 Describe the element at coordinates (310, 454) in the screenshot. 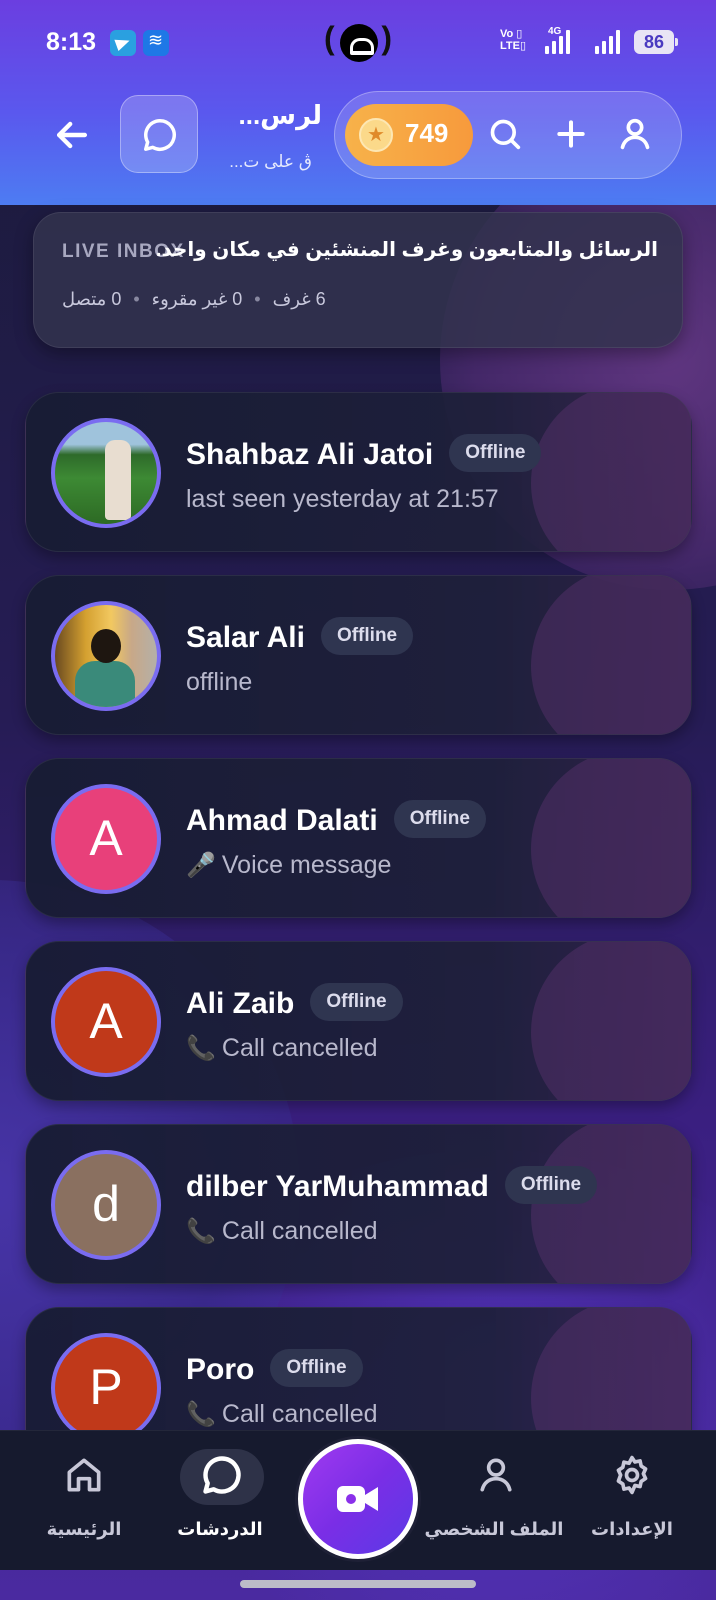

I see `contact-name: Shahbaz Ali Jatoi` at that location.